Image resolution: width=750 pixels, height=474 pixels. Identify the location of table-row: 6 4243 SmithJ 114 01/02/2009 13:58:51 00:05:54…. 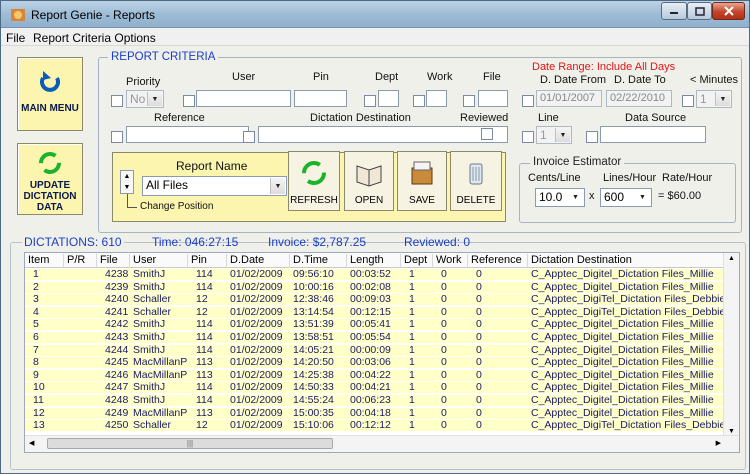
(375, 337).